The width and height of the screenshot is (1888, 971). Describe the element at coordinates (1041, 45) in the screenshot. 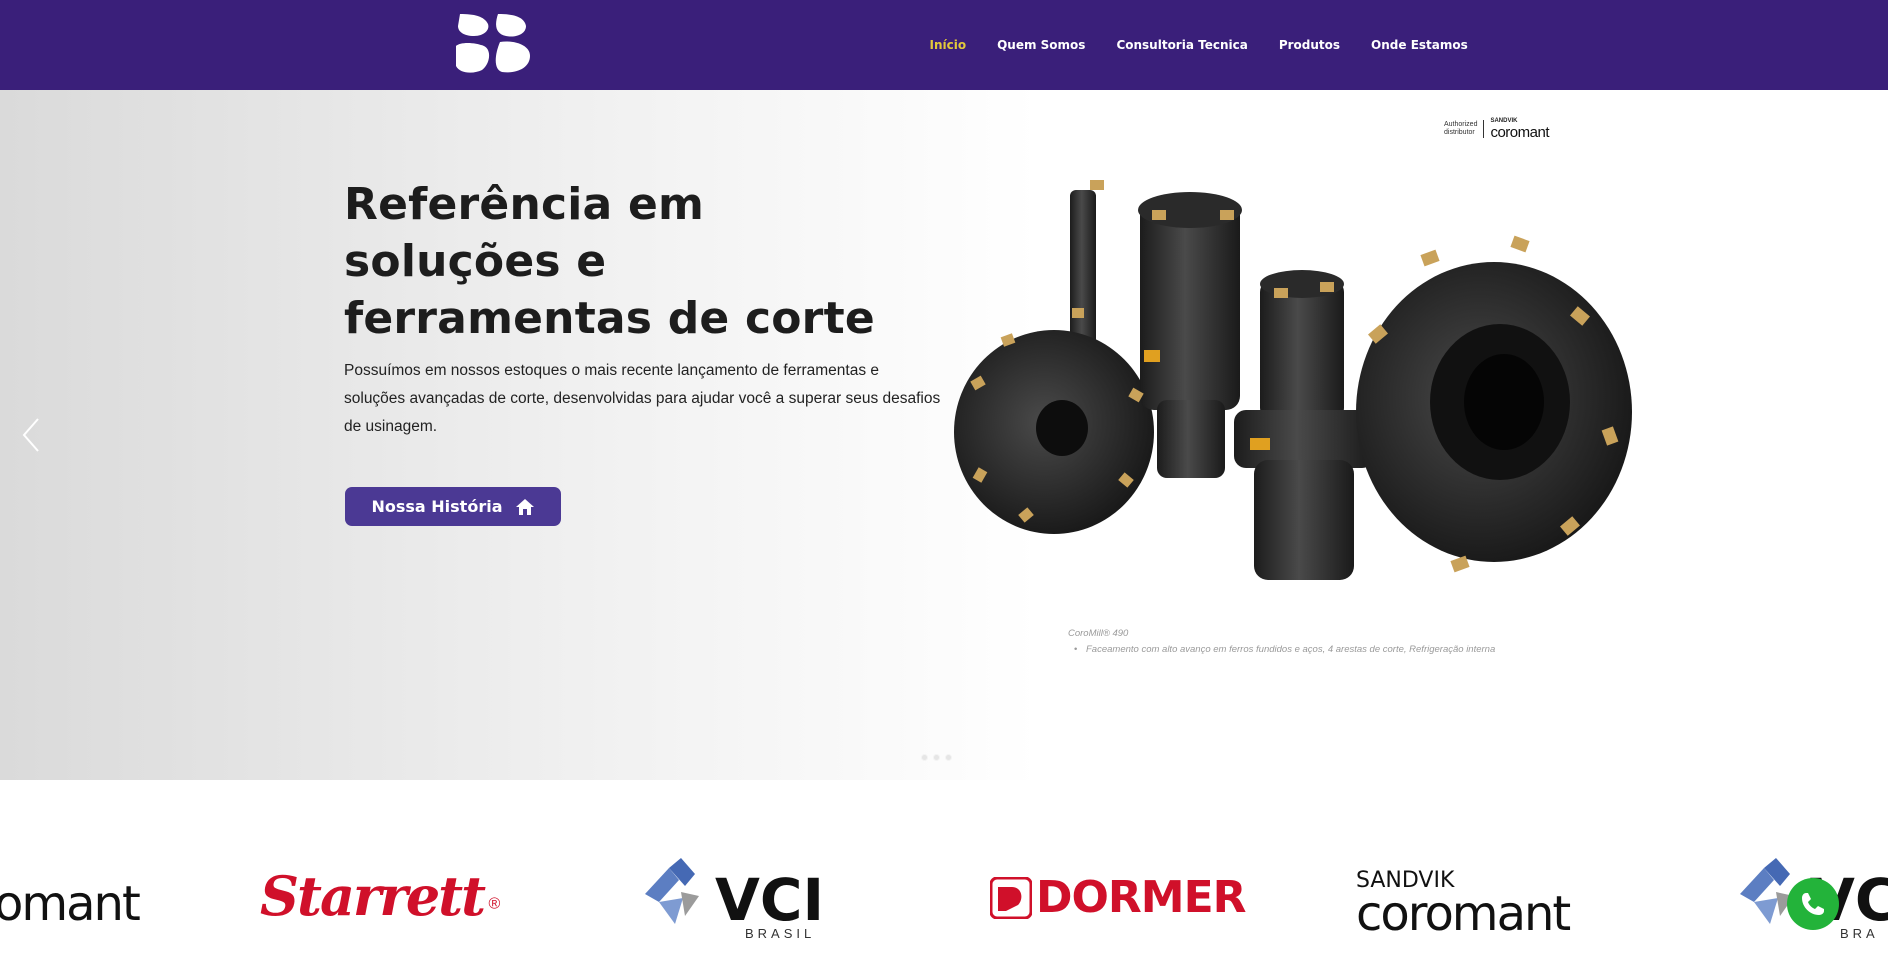

I see `nav-quem-somos: Quem Somos` at that location.